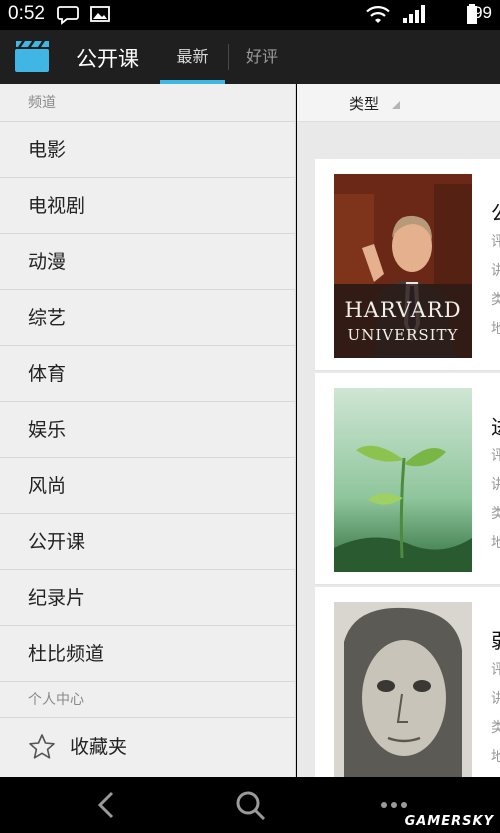 This screenshot has width=500, height=833. I want to click on action-bar: 公开课 最新 好评, so click(250, 57).